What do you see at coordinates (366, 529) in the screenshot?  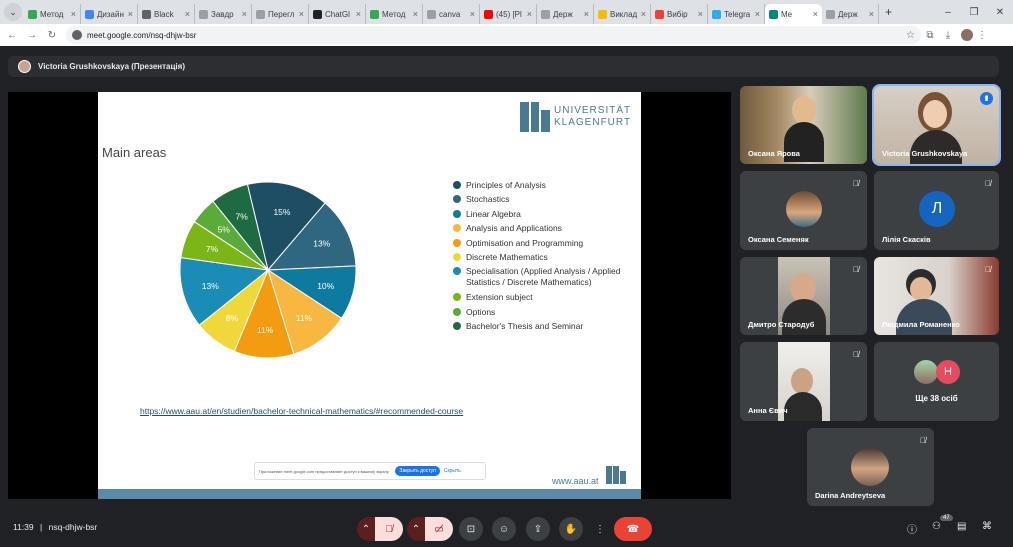 I see `mic-options-chevron-icon: ⌃` at bounding box center [366, 529].